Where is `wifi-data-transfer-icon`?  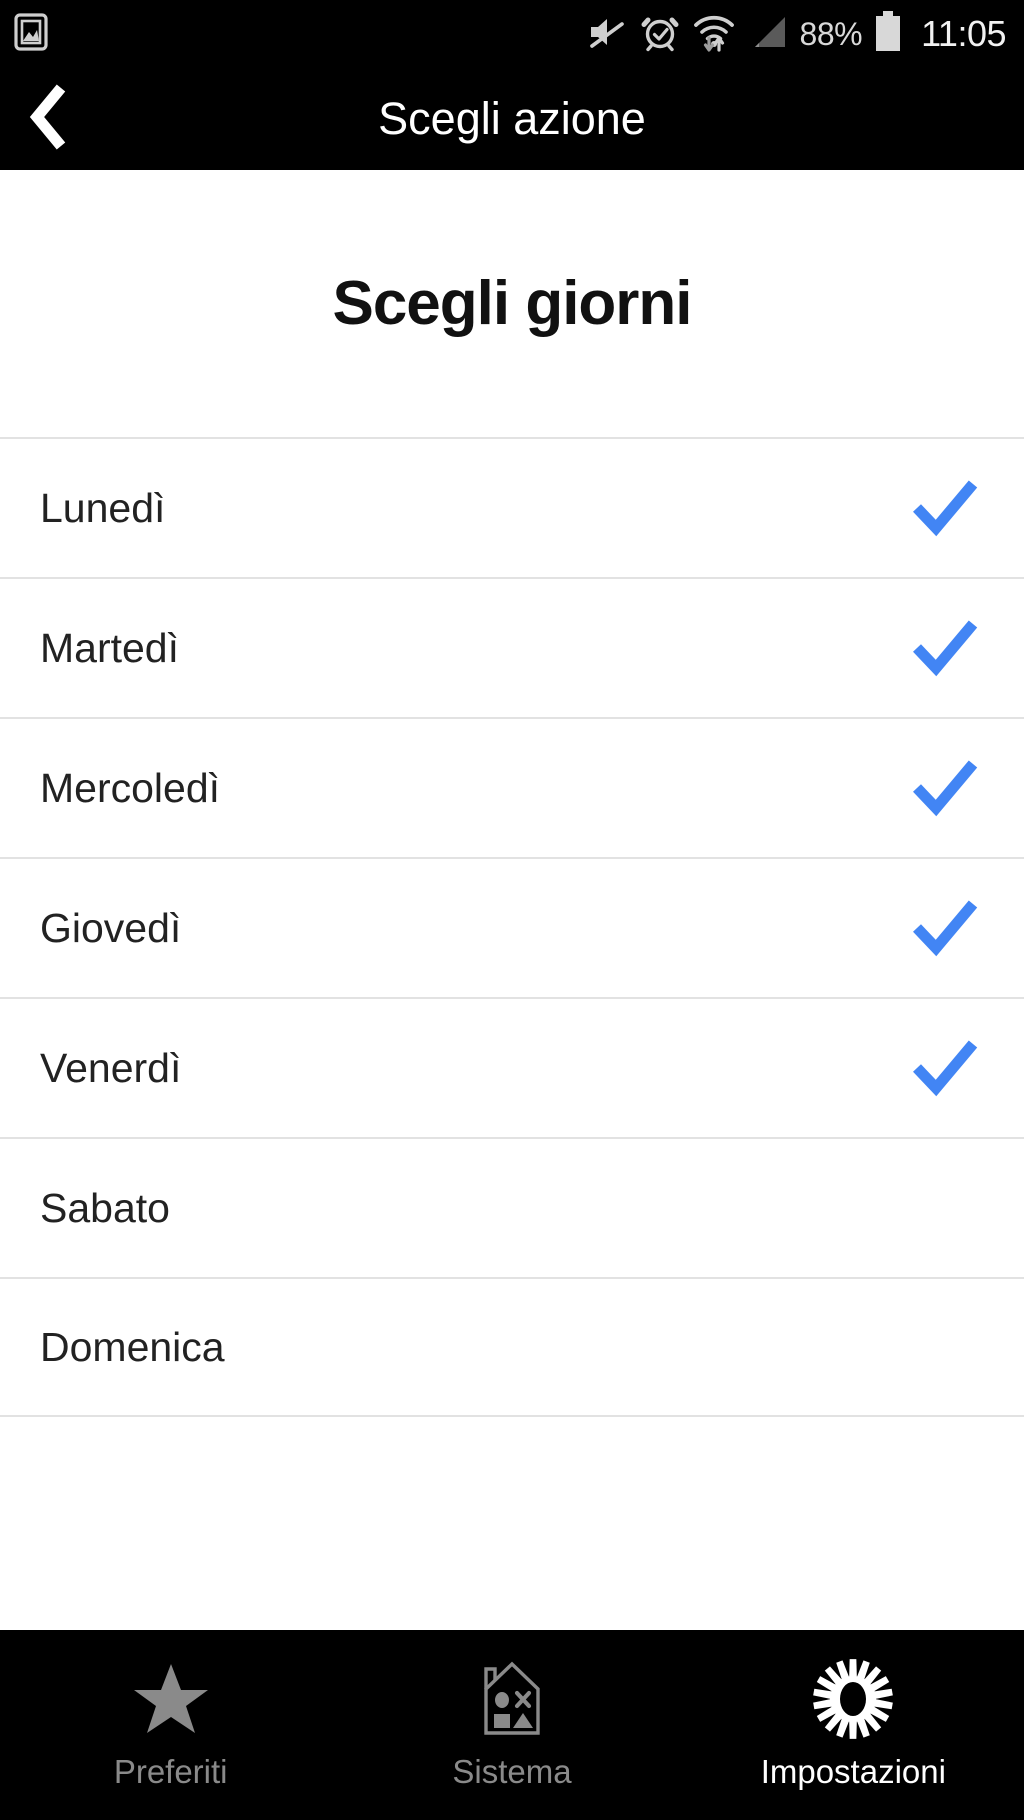 wifi-data-transfer-icon is located at coordinates (714, 34).